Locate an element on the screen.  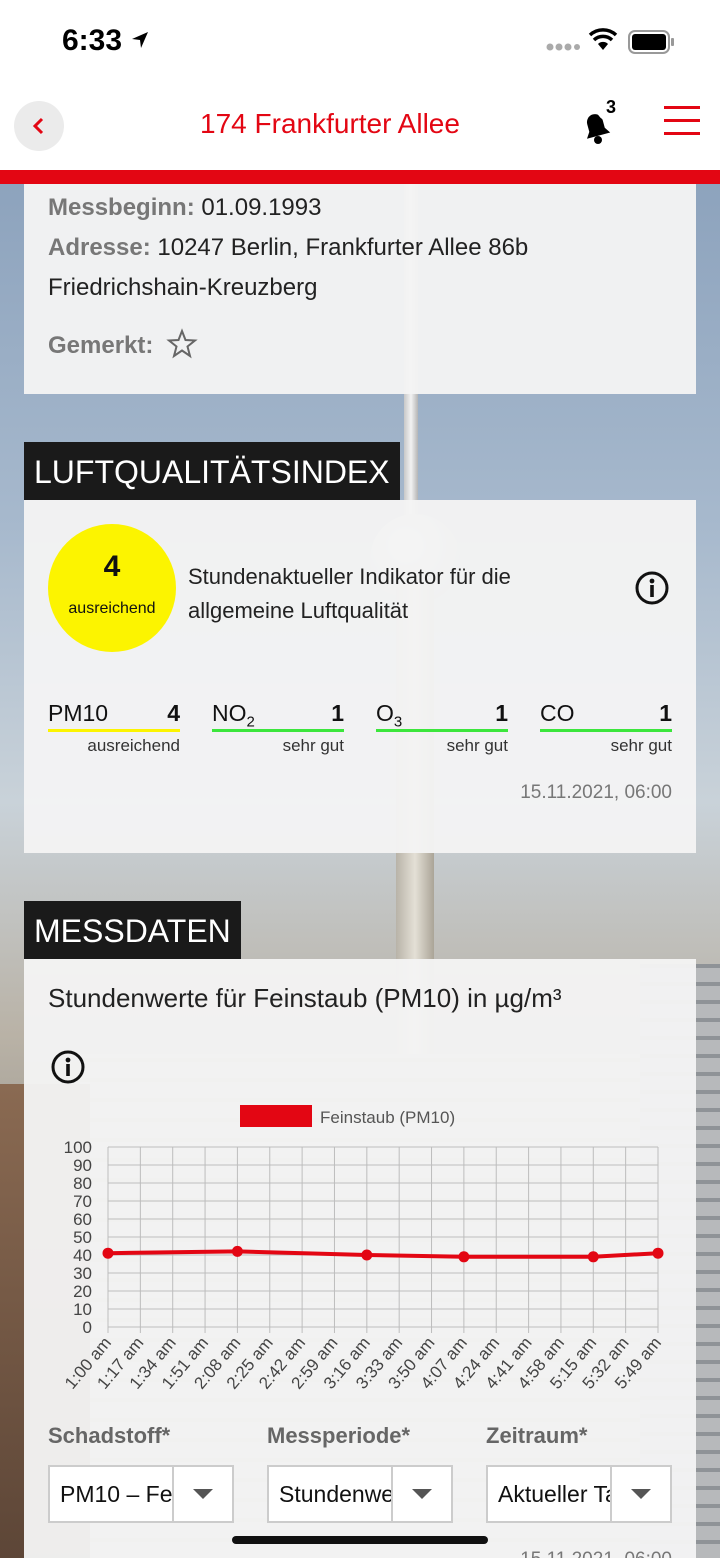
y-tick-label: 30 is located at coordinates (82, 1273).